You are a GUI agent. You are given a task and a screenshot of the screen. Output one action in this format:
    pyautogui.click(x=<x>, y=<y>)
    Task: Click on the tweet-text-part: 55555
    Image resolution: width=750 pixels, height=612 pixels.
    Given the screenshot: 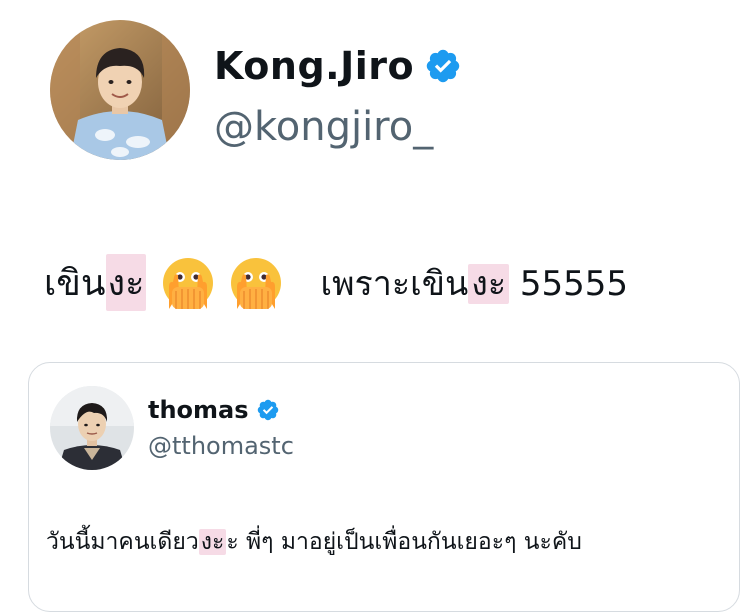 What is the action you would take?
    pyautogui.click(x=569, y=283)
    